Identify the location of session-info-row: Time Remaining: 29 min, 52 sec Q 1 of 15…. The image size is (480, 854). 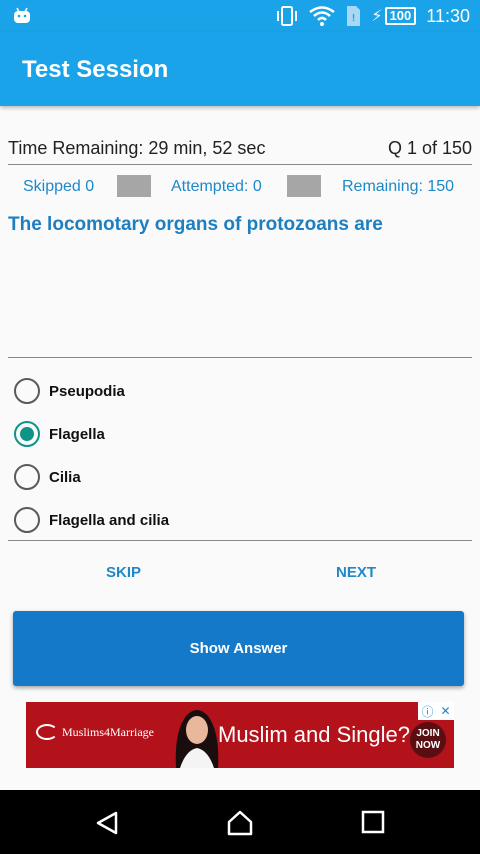
(240, 148).